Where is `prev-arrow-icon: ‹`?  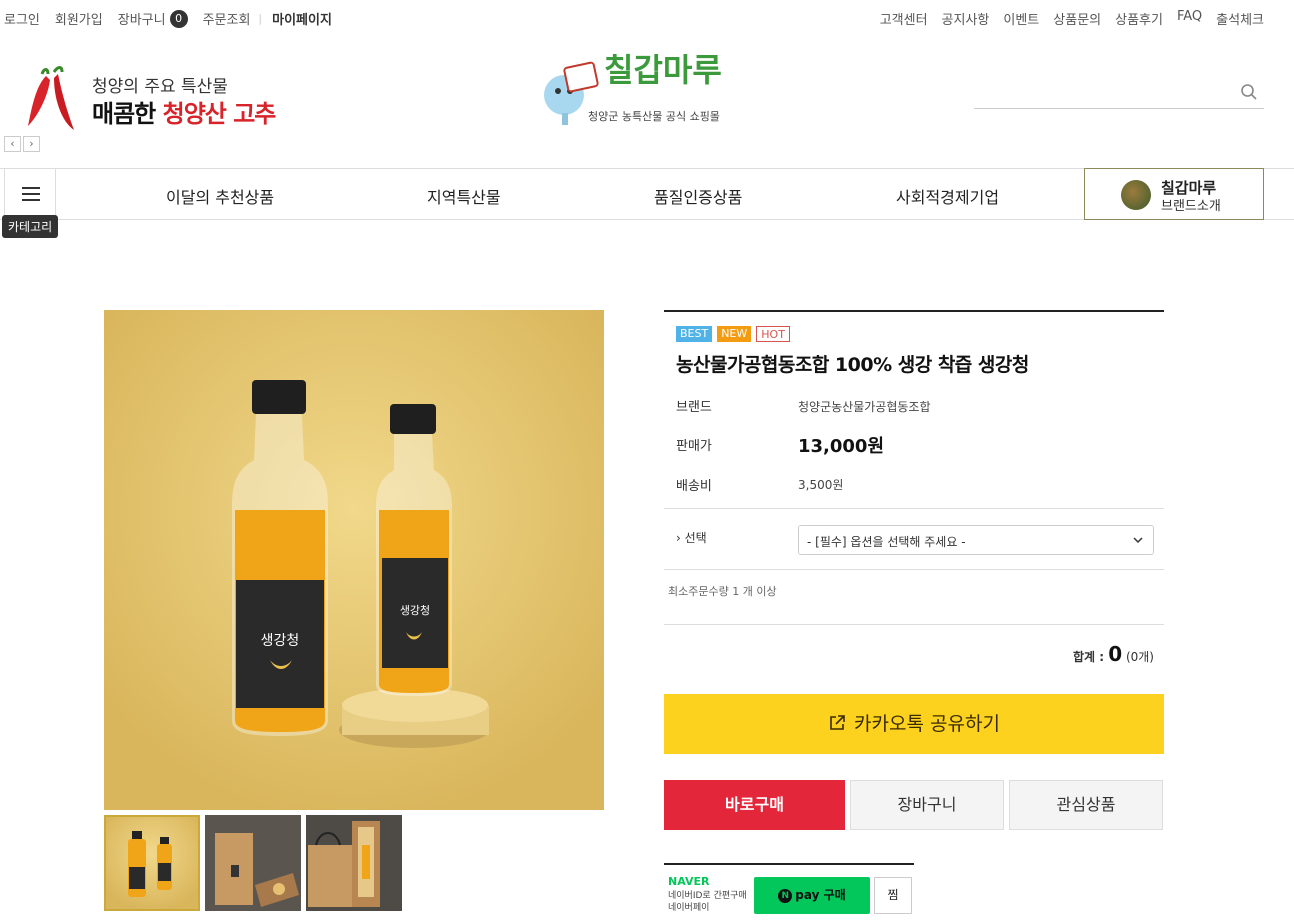 prev-arrow-icon: ‹ is located at coordinates (12, 144).